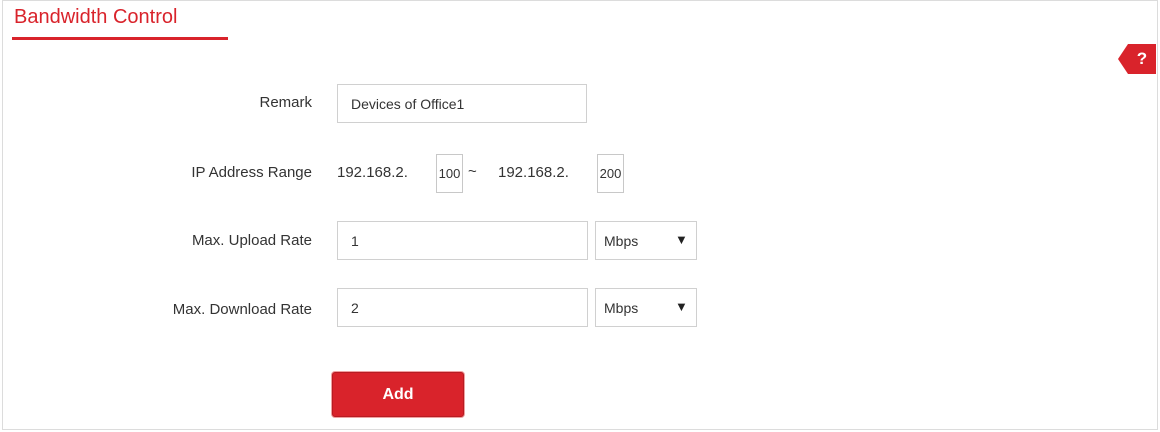 The image size is (1160, 432). I want to click on title-underline, so click(120, 38).